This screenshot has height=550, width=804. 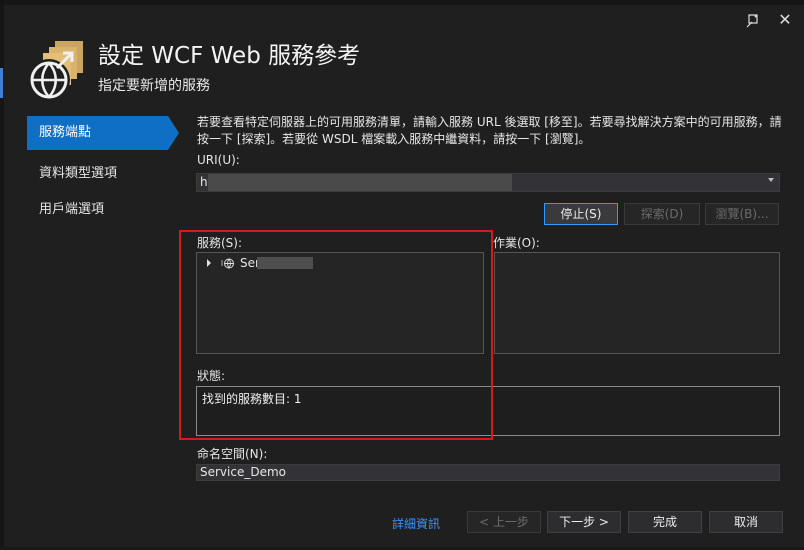 What do you see at coordinates (243, 472) in the screenshot?
I see `namespace-value: Service_Demo` at bounding box center [243, 472].